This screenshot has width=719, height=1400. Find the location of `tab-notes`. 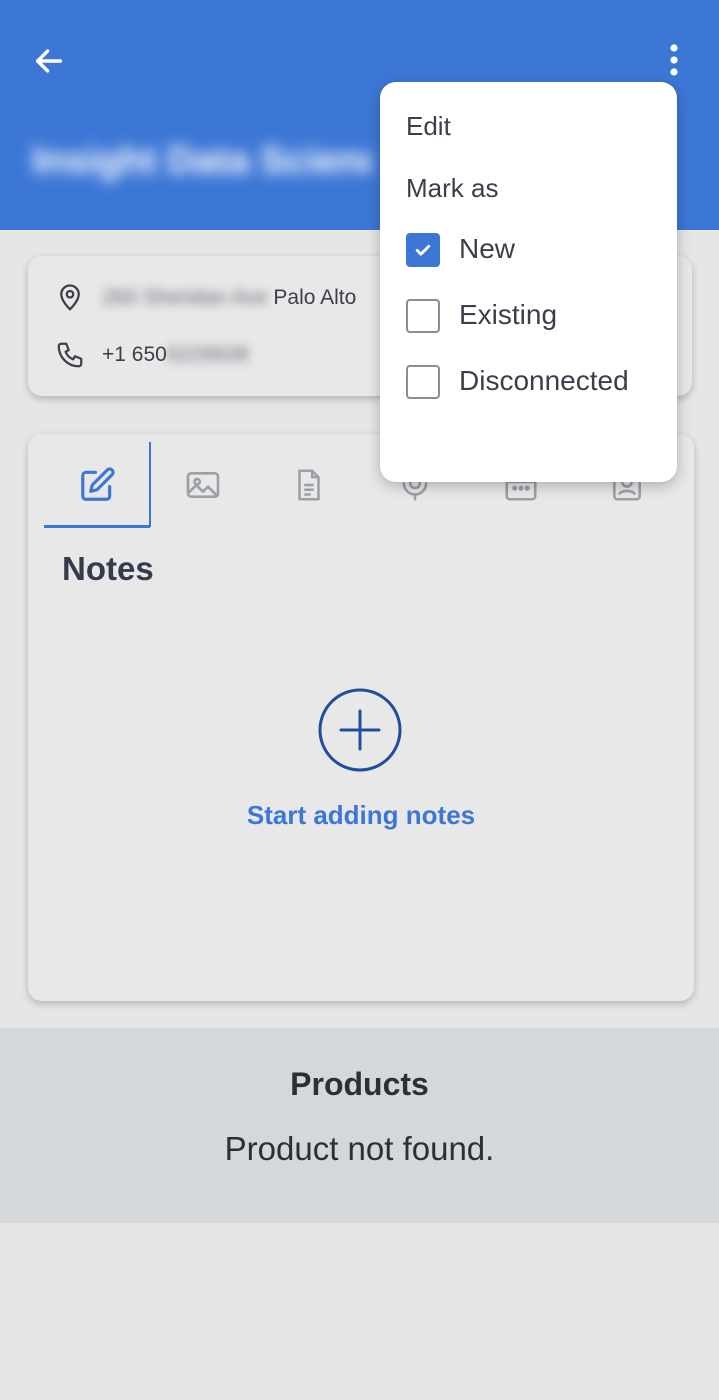

tab-notes is located at coordinates (97, 485).